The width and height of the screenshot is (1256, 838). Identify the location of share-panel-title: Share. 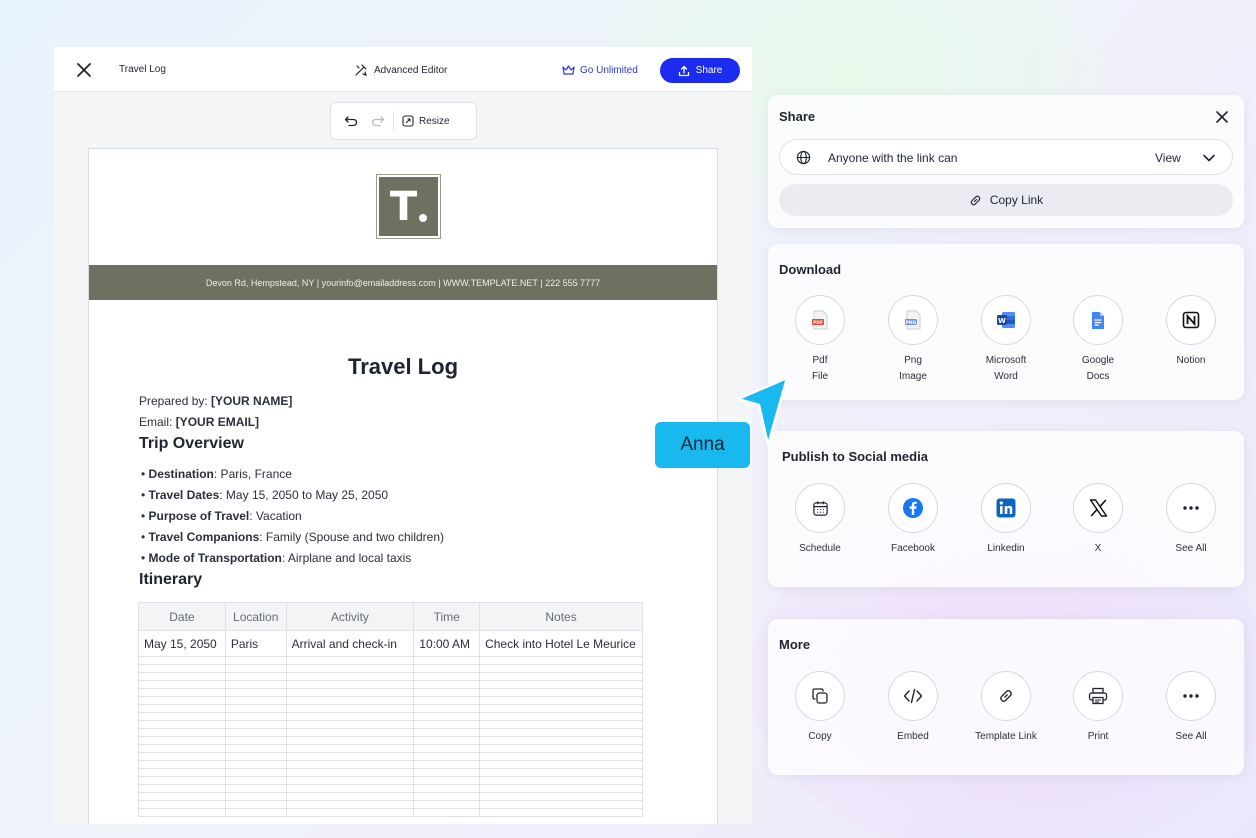
(797, 116).